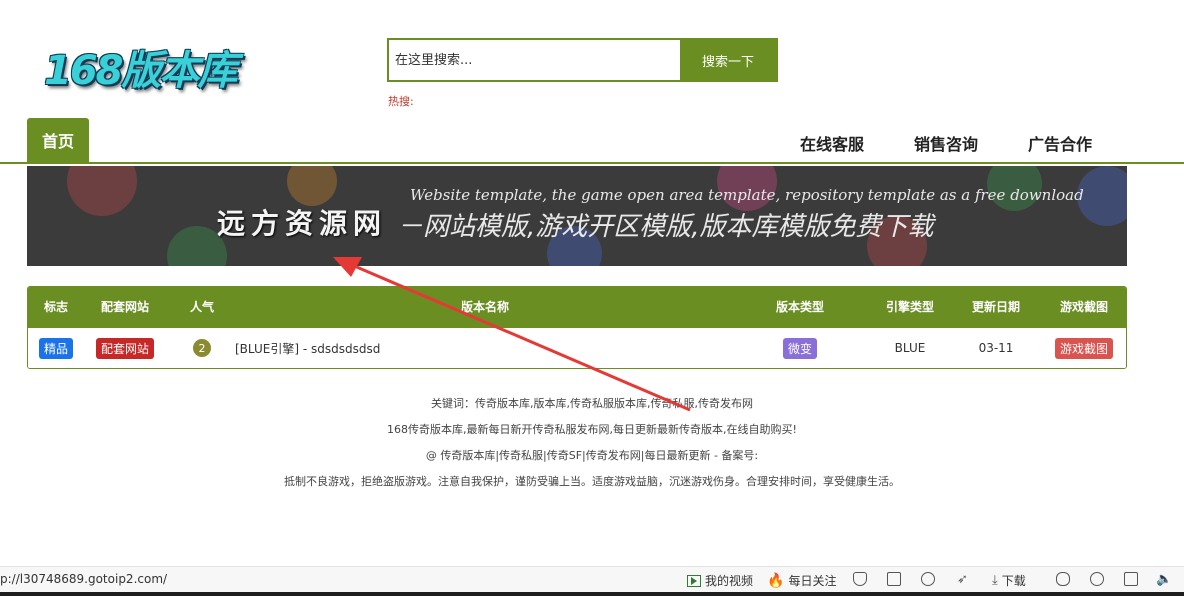  I want to click on daily-follow-button: 🔥 每日关注, so click(801, 580).